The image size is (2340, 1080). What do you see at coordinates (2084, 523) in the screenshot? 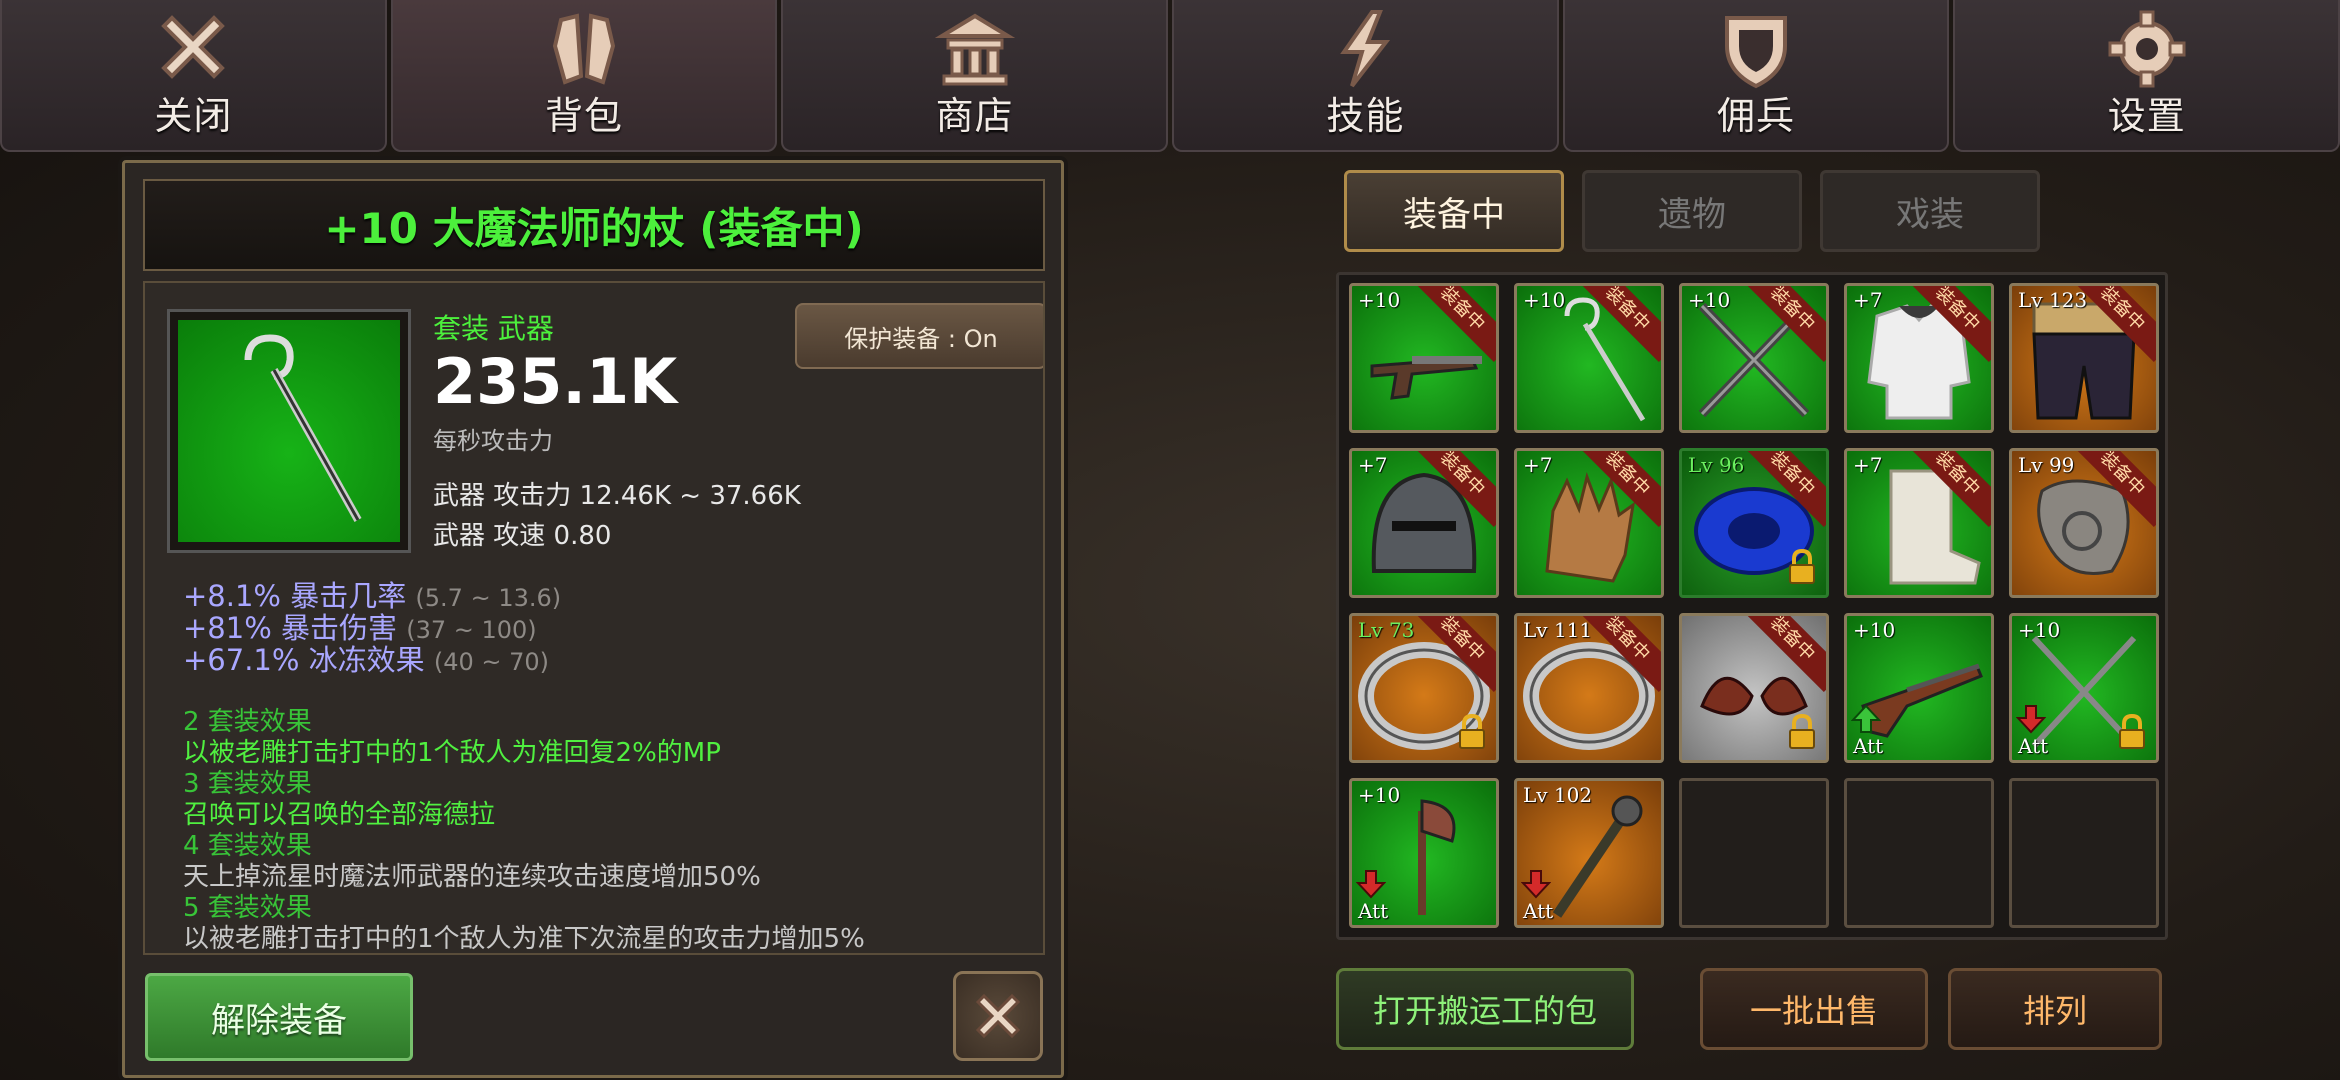
I see `inventory-slot: Lv 99 装备中` at bounding box center [2084, 523].